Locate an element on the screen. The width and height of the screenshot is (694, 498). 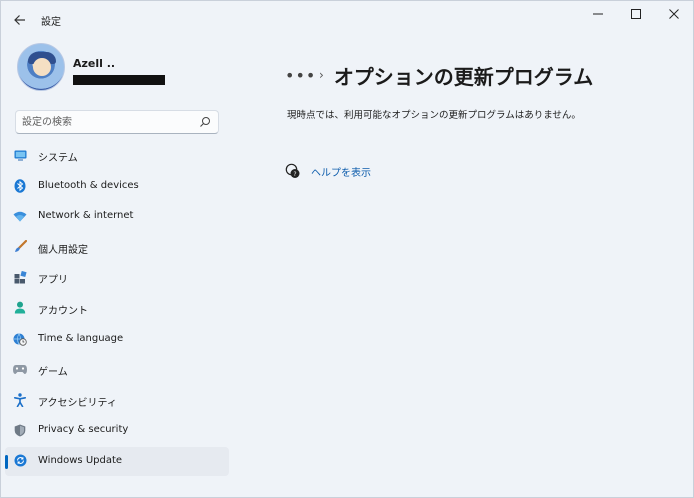
account-icon is located at coordinates (20, 308).